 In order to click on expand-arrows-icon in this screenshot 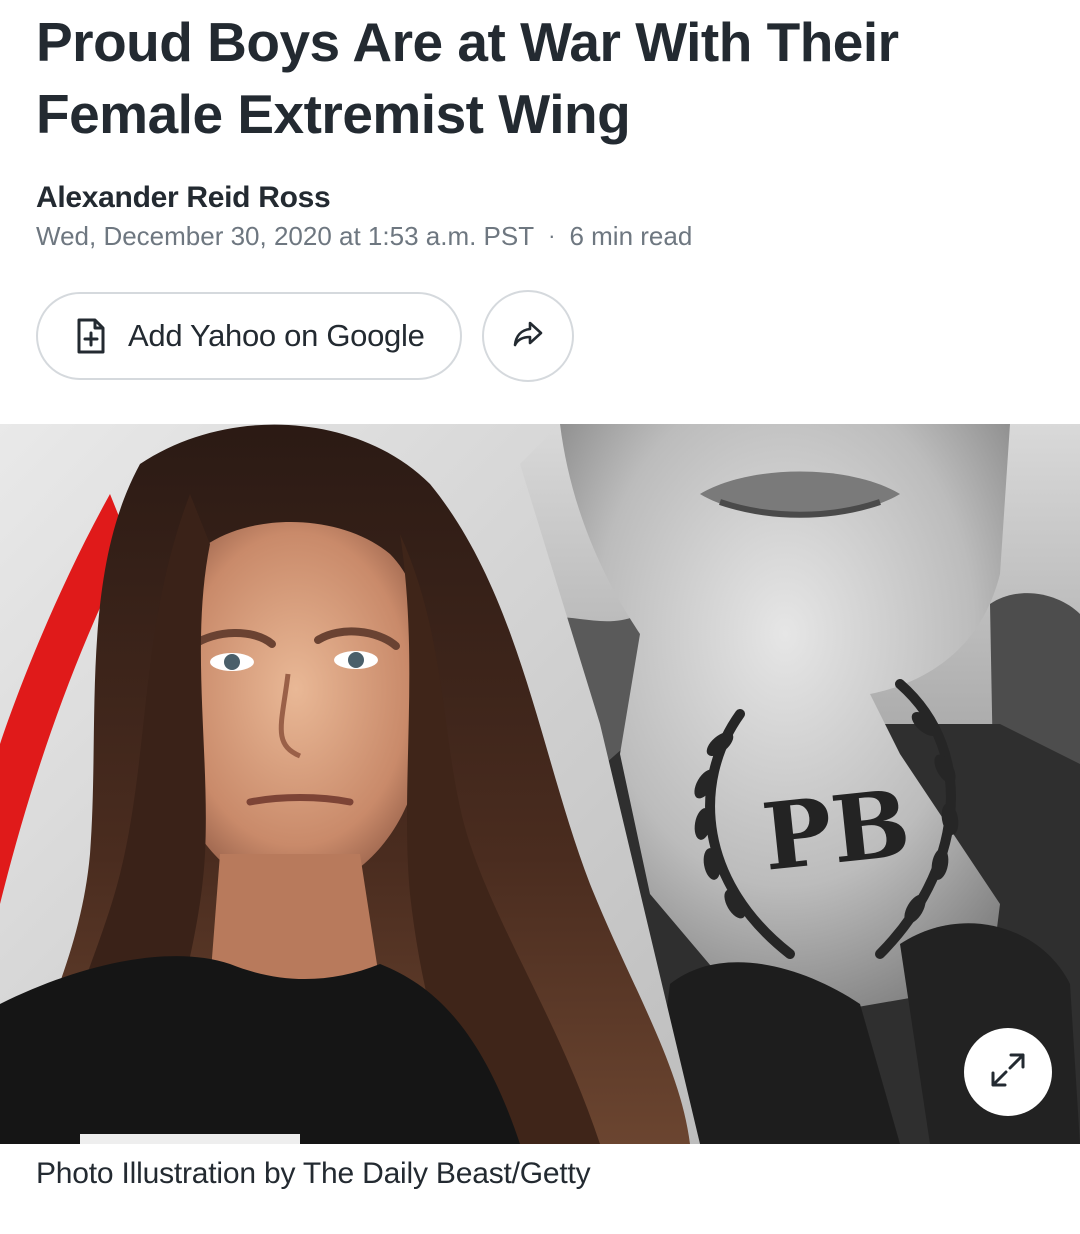, I will do `click(1008, 1072)`.